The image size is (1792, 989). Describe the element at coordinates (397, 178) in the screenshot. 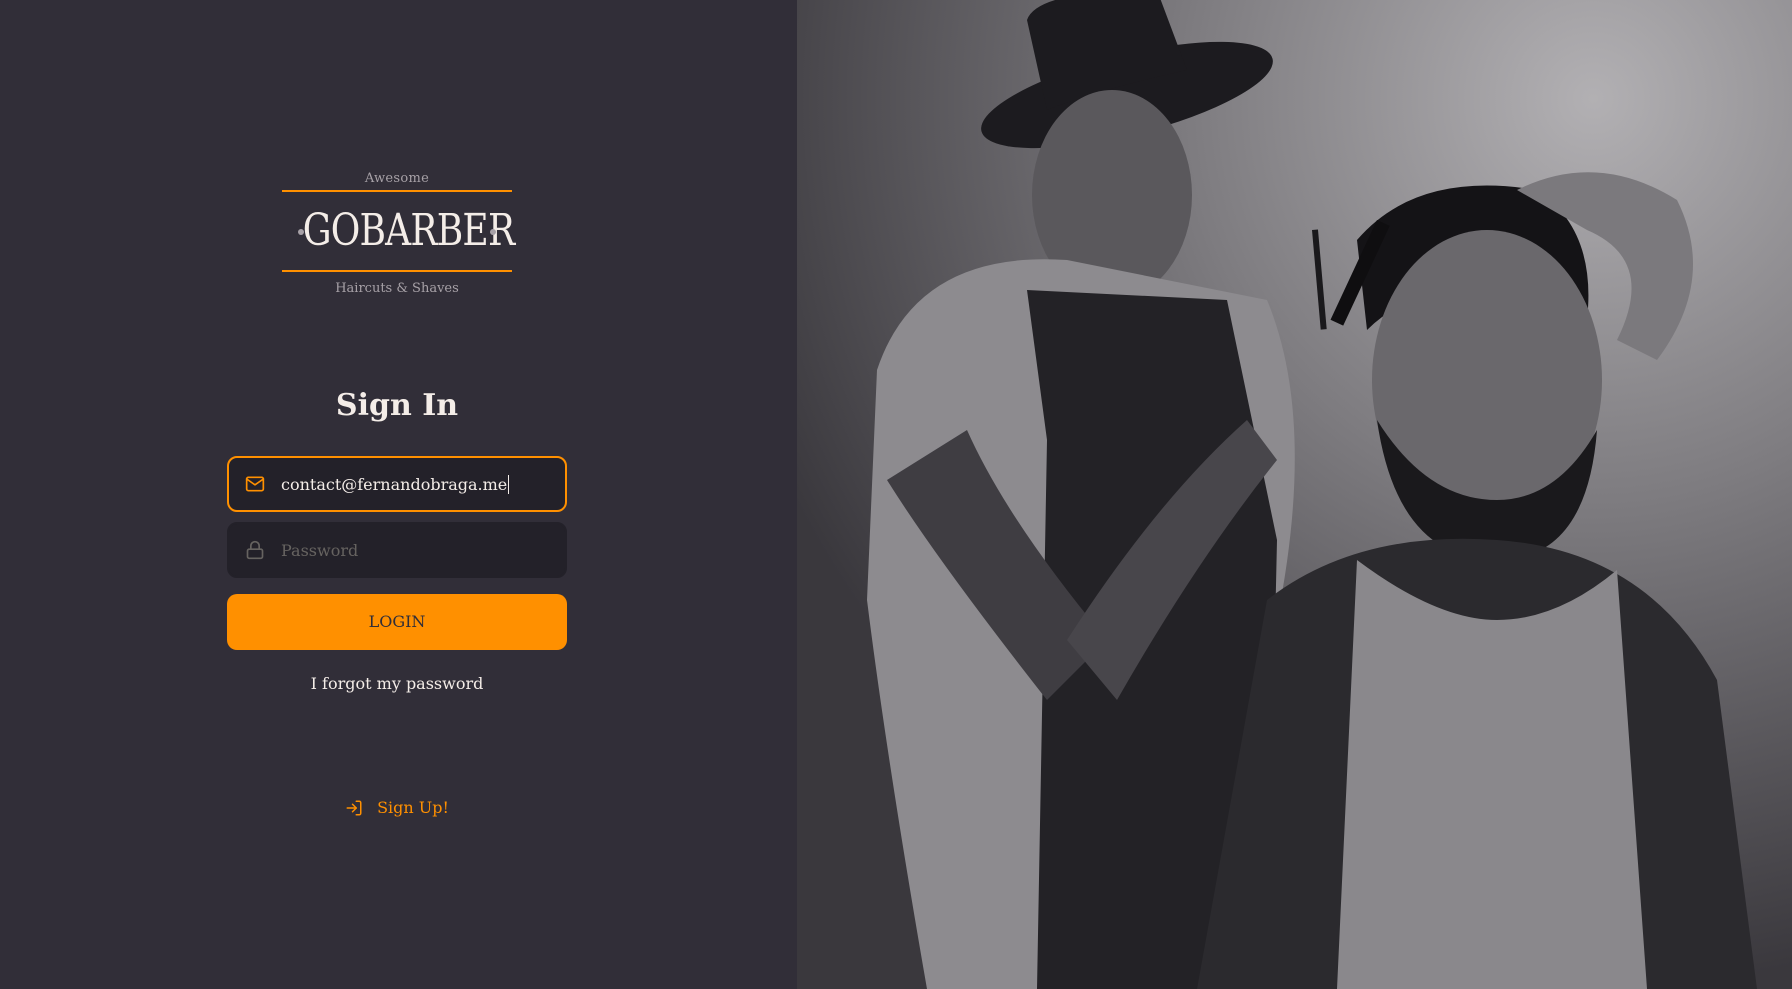

I see `logo-top-text: Awesome` at that location.